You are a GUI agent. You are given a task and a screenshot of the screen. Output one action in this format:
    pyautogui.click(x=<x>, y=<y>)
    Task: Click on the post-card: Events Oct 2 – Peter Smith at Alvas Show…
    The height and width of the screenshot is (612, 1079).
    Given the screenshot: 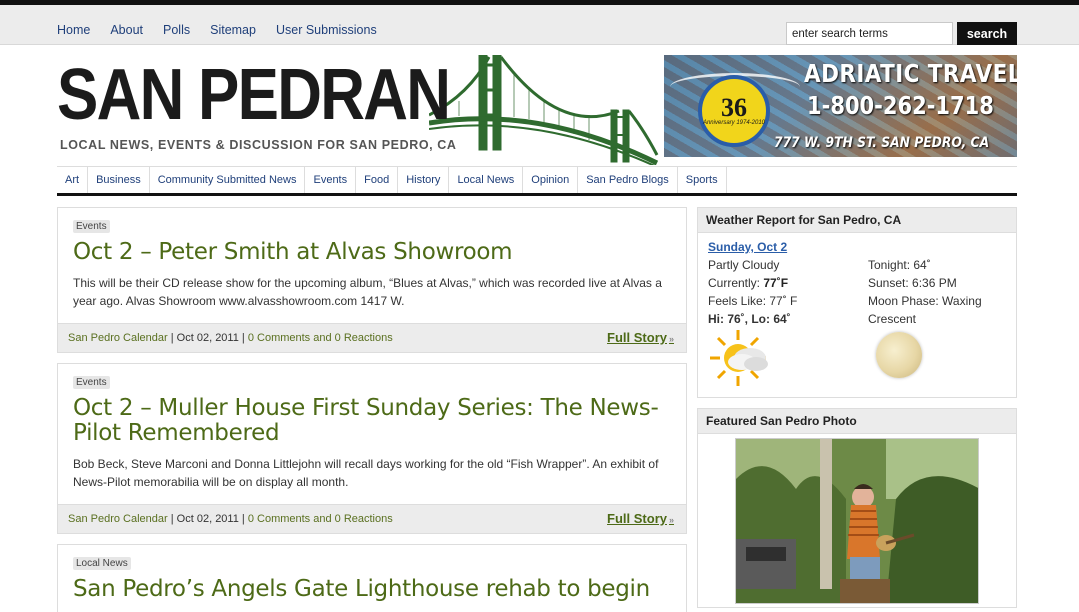 What is the action you would take?
    pyautogui.click(x=372, y=280)
    